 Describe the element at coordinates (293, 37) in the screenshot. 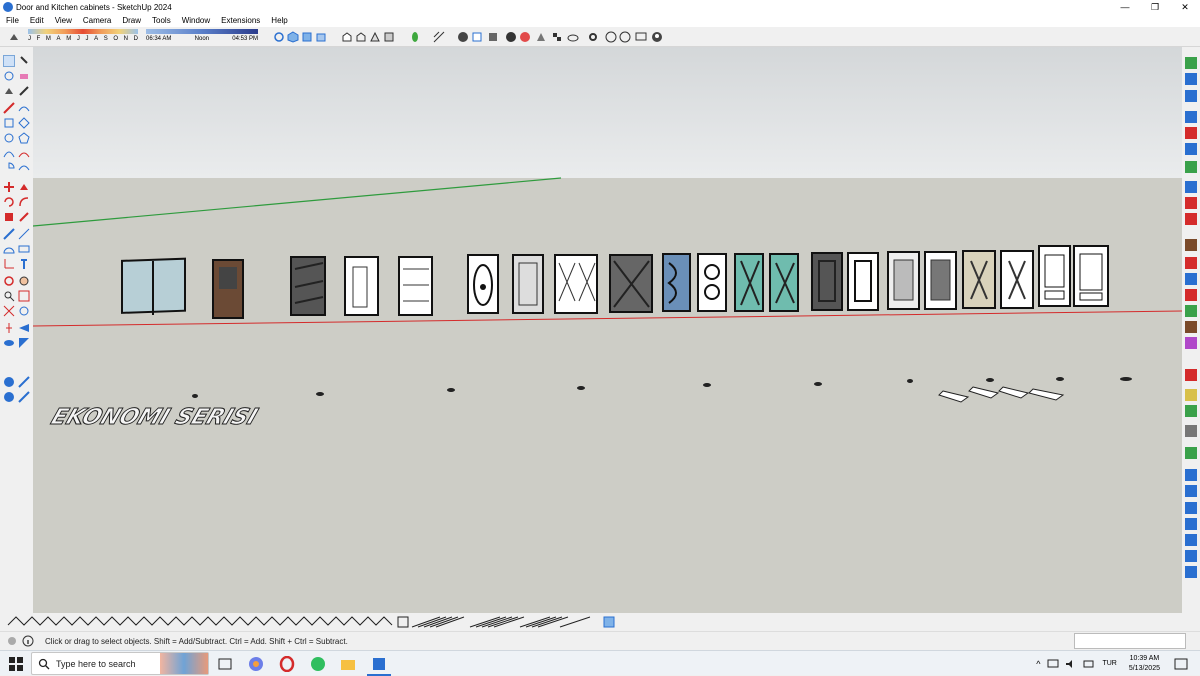

I see `iso-view-icon` at that location.